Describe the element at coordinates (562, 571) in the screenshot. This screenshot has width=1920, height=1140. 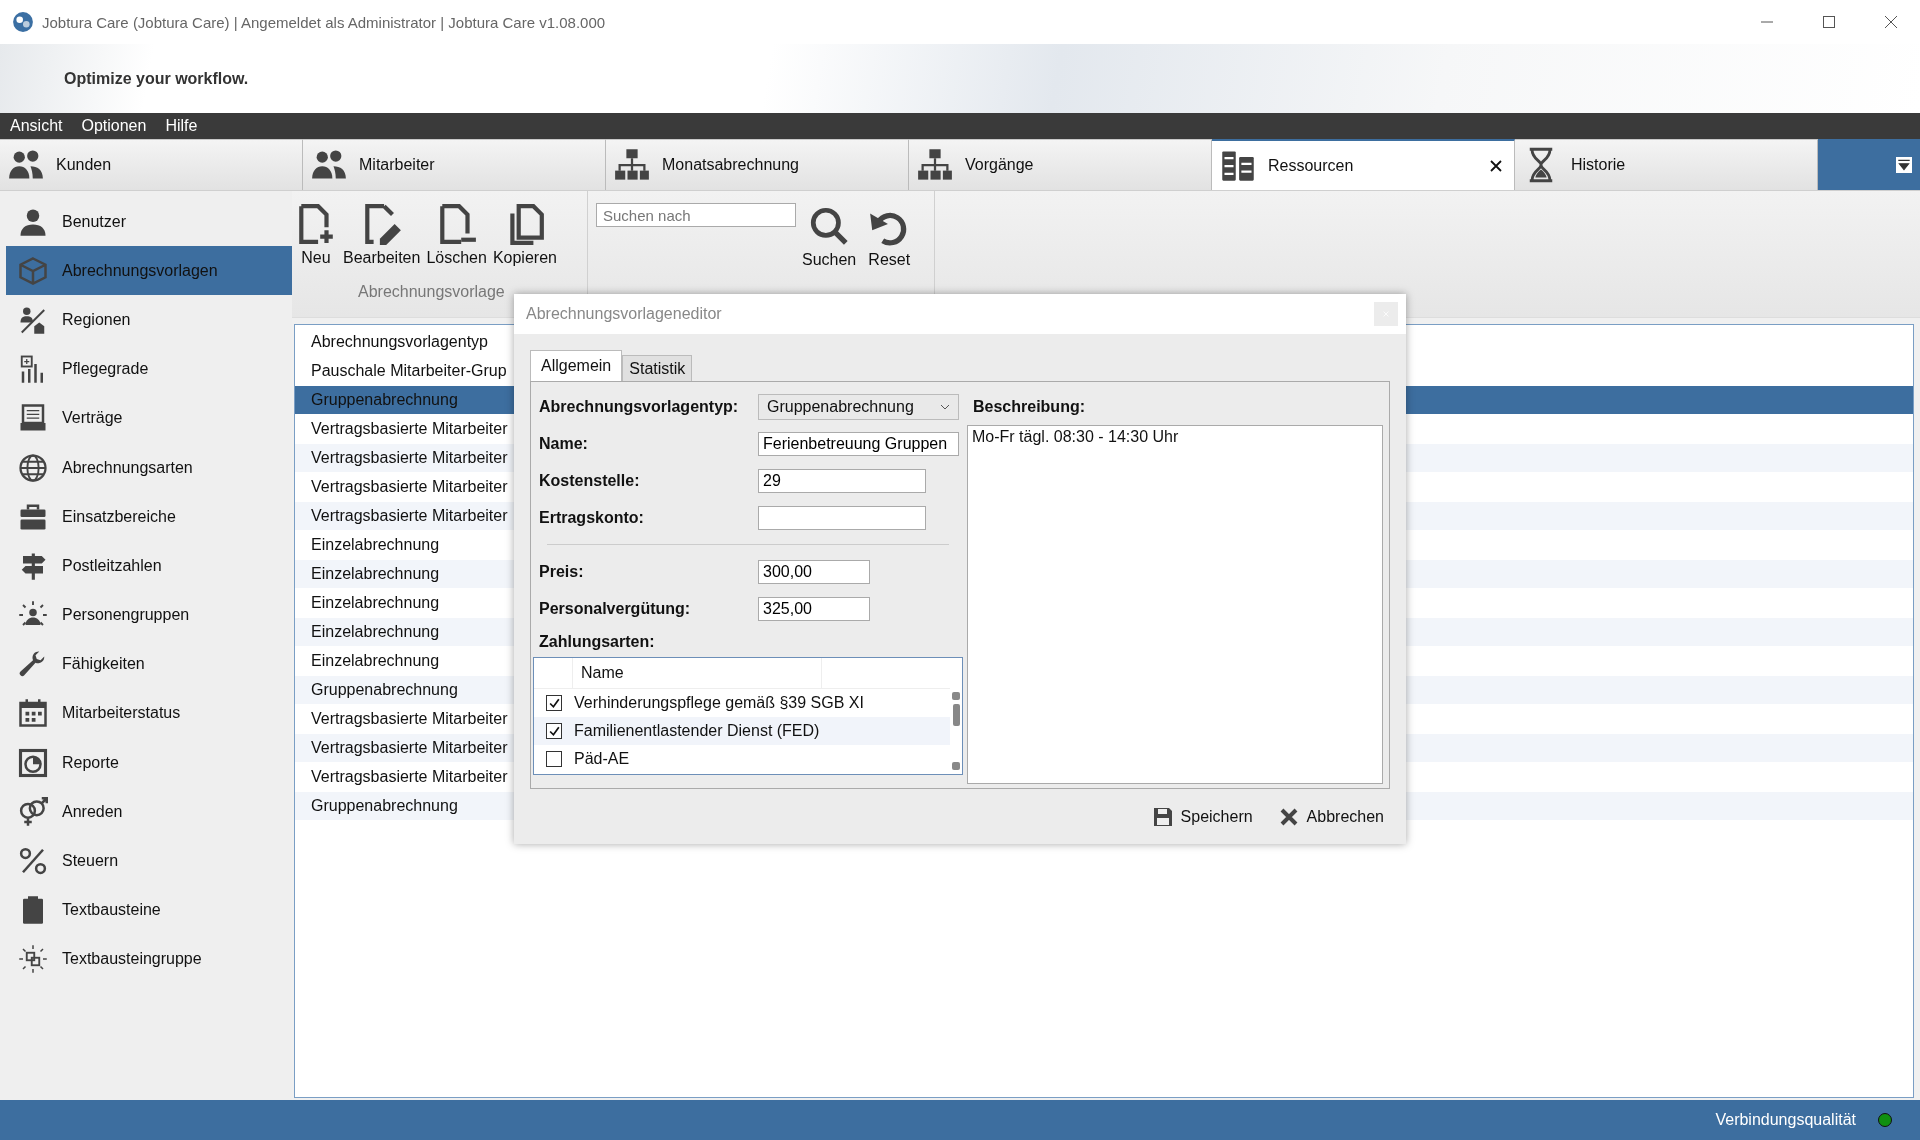
I see `field-label: Preis:` at that location.